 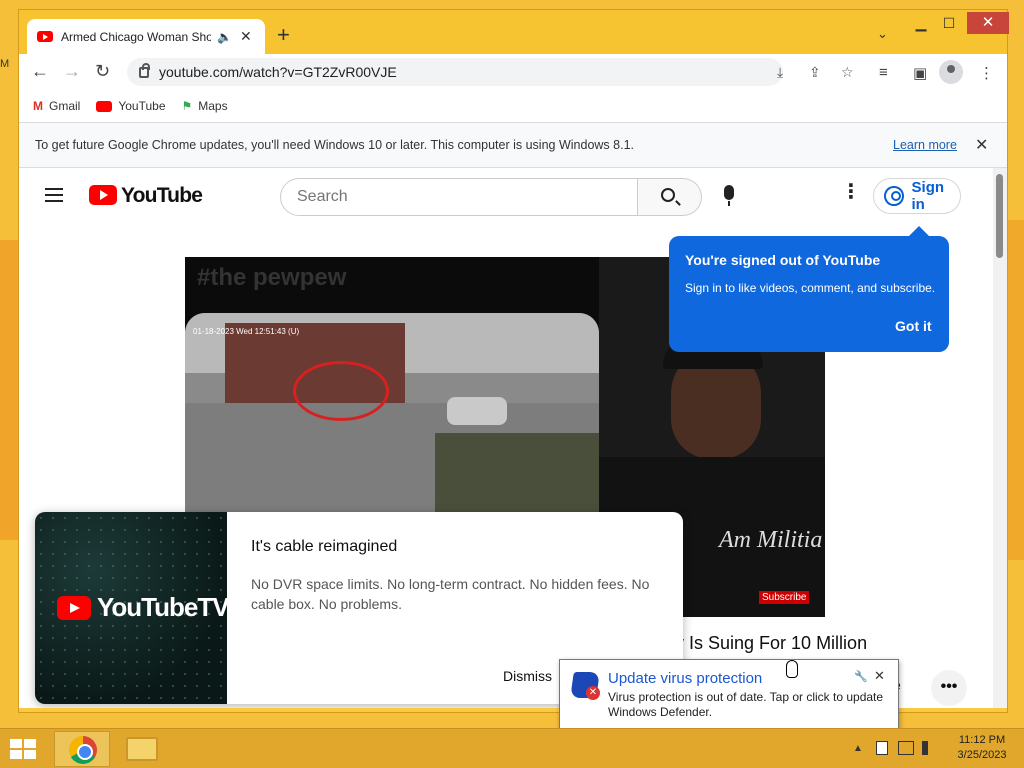 What do you see at coordinates (513, 106) in the screenshot?
I see `bookmarks-bar: M Gmail YouTube ⚑ Maps` at bounding box center [513, 106].